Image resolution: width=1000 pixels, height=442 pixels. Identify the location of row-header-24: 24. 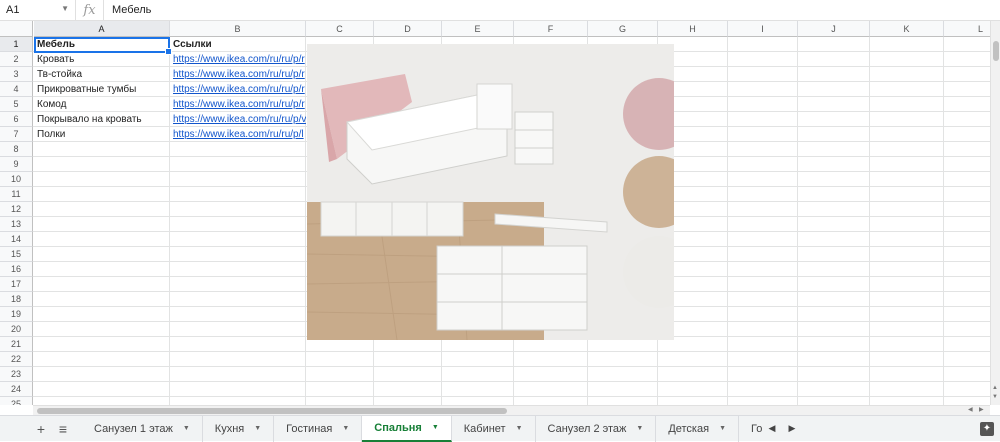
(16, 389).